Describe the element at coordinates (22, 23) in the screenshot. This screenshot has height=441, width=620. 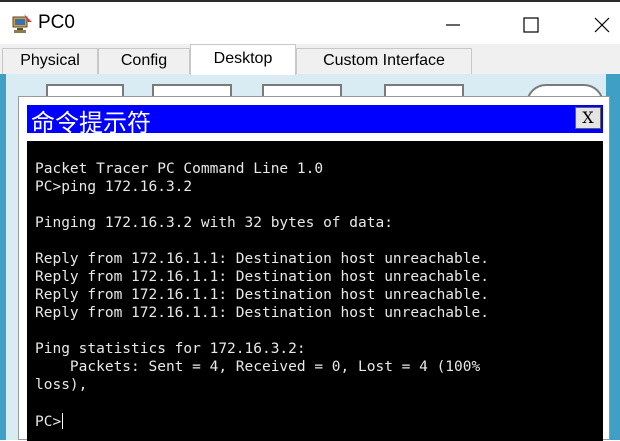
I see `packet-tracer-pc-icon` at that location.